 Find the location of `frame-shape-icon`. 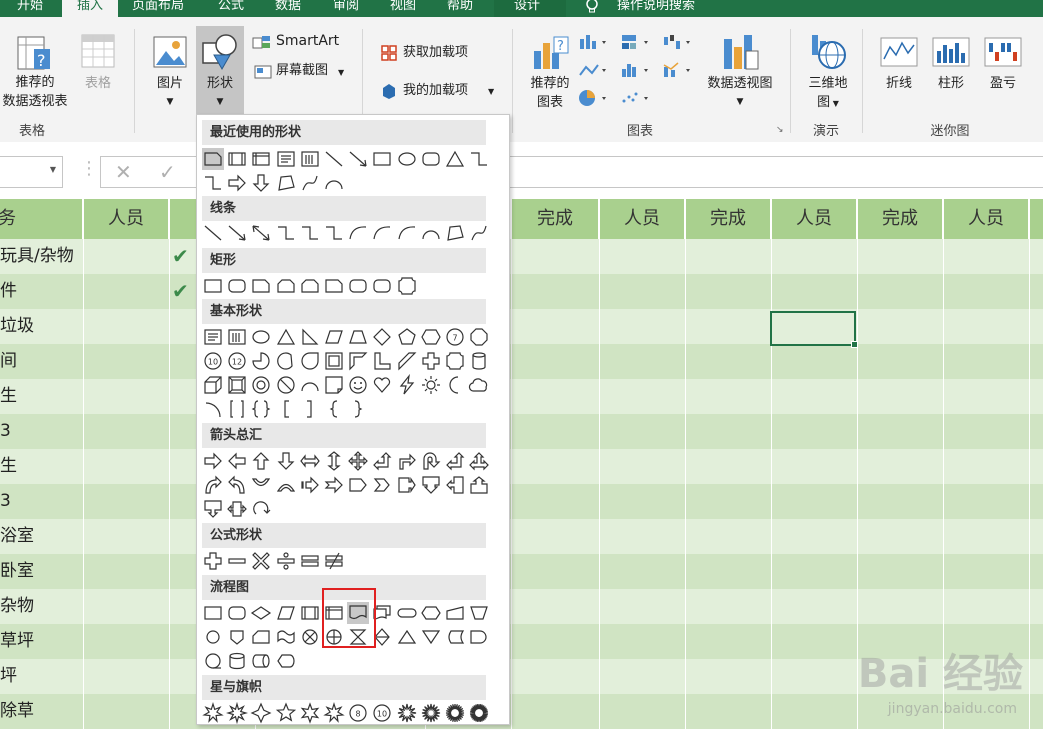

frame-shape-icon is located at coordinates (334, 361).